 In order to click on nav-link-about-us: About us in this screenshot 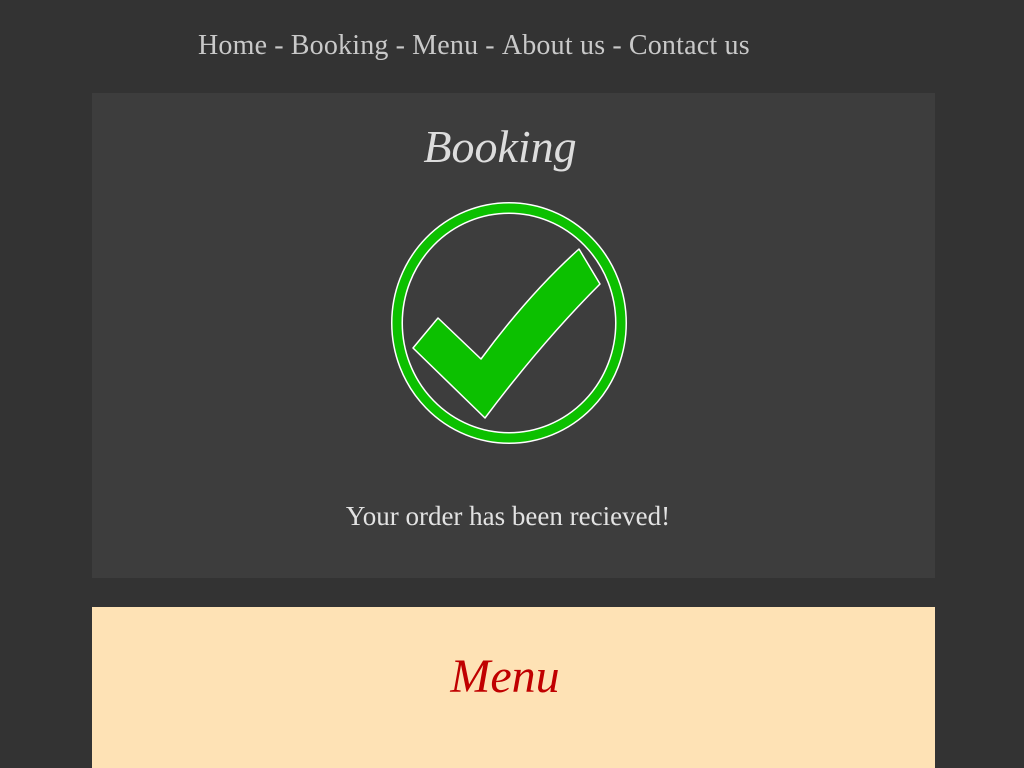, I will do `click(554, 45)`.